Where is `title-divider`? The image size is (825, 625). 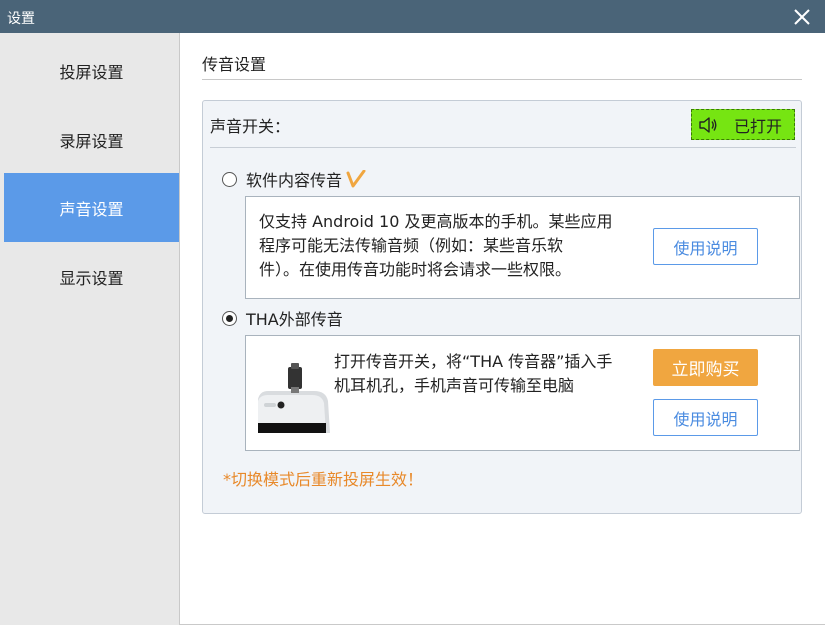 title-divider is located at coordinates (502, 79).